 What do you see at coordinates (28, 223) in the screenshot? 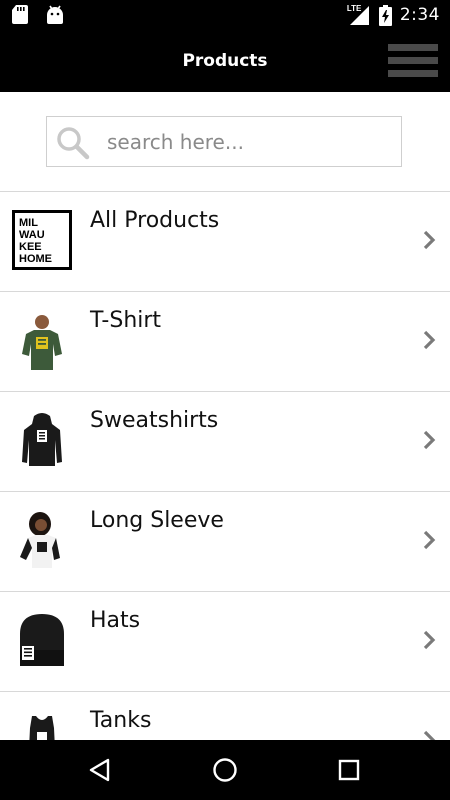
I see `logo-line-1: MIL` at bounding box center [28, 223].